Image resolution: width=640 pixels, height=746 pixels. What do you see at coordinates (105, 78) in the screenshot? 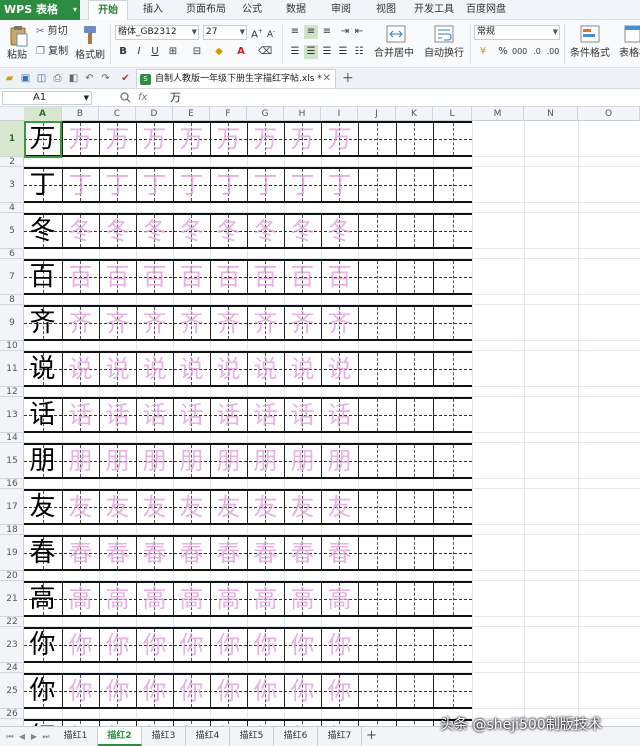
I see `redo-icon: ↷` at bounding box center [105, 78].